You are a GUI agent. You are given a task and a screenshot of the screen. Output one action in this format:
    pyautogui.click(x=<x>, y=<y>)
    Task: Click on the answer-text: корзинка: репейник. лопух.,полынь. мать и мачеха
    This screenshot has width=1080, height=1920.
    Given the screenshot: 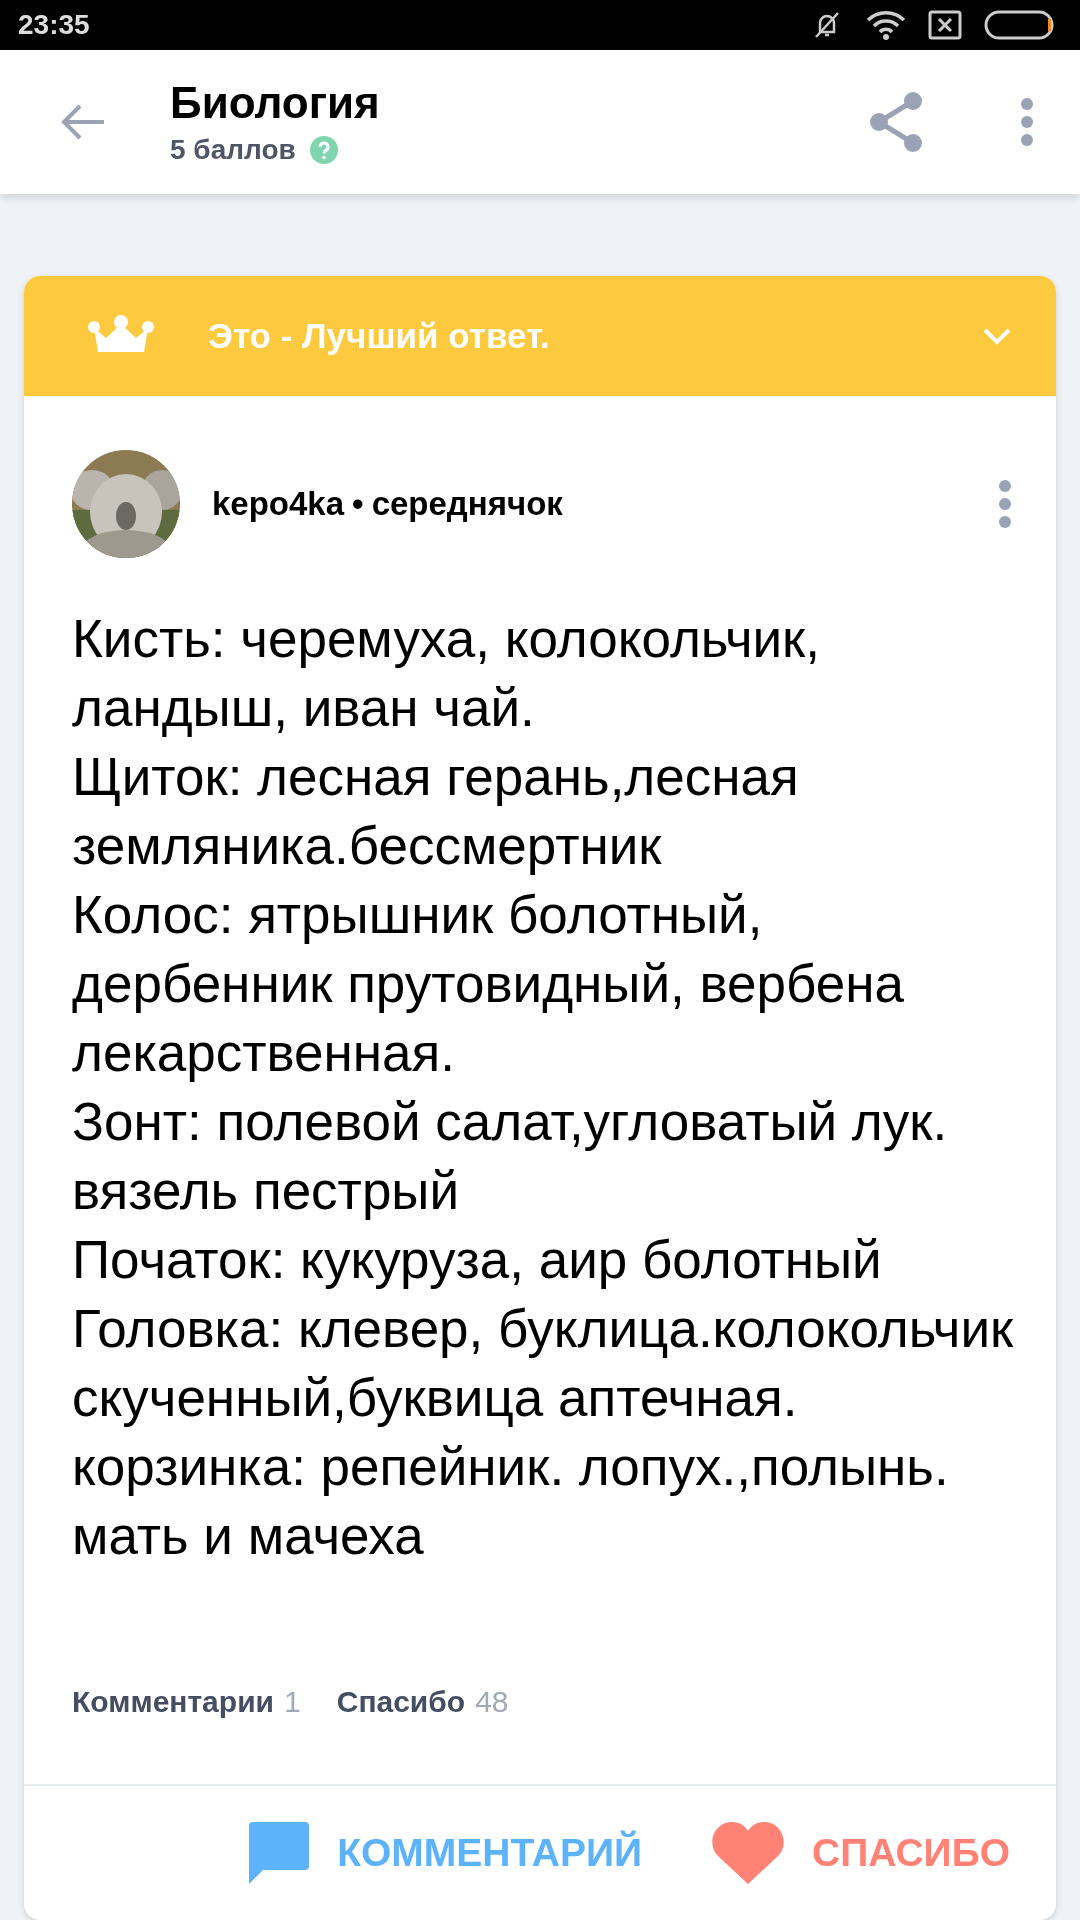 What is the action you would take?
    pyautogui.click(x=511, y=1501)
    